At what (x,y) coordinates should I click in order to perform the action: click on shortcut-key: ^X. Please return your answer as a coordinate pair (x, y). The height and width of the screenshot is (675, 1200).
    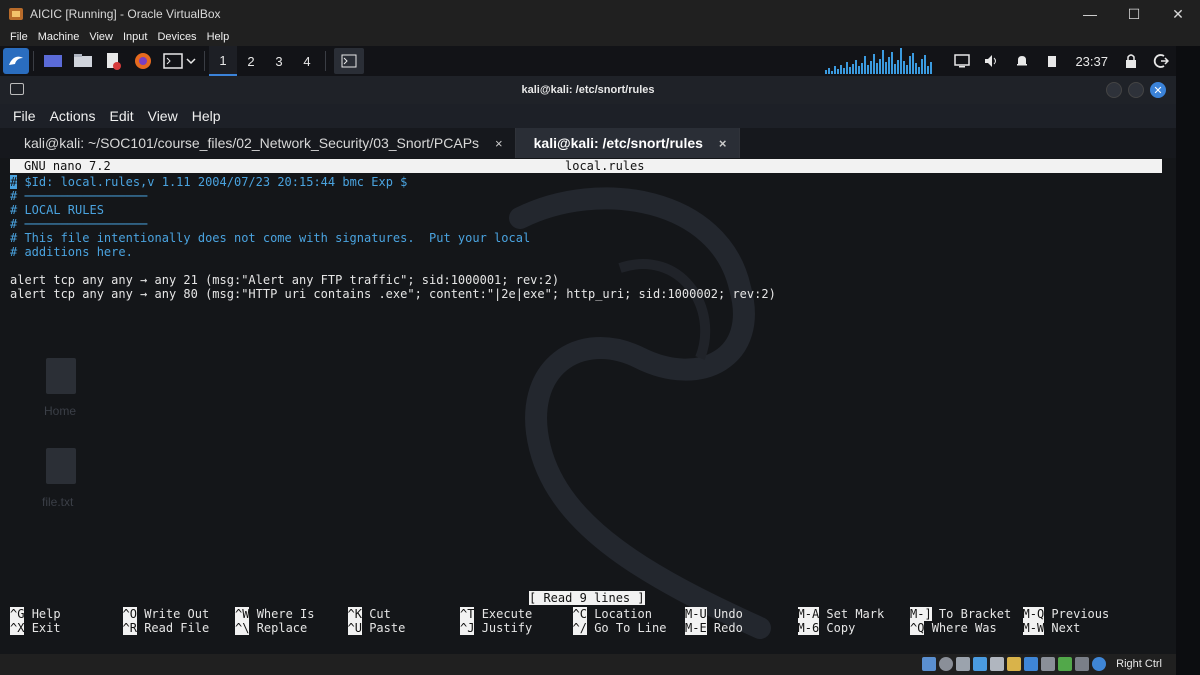
    Looking at the image, I should click on (17, 628).